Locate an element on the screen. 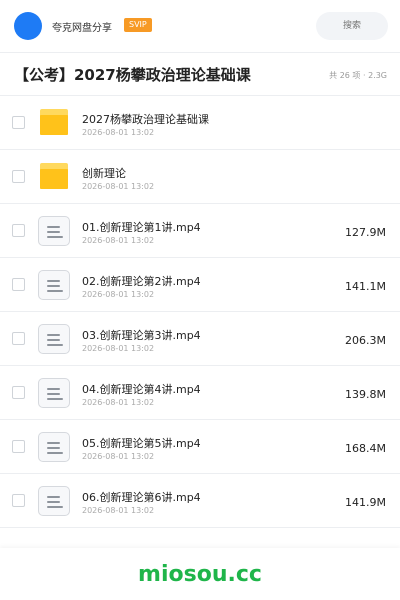  item-name: 02.创新理论第2讲.mp4 is located at coordinates (141, 281).